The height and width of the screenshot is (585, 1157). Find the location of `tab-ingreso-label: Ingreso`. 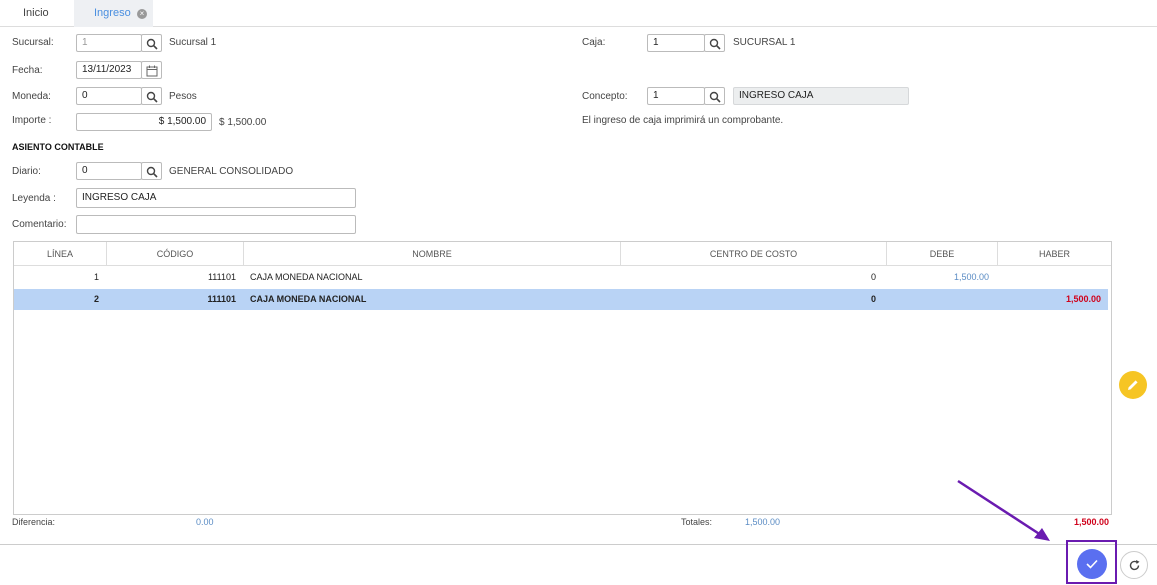

tab-ingreso-label: Ingreso is located at coordinates (112, 13).